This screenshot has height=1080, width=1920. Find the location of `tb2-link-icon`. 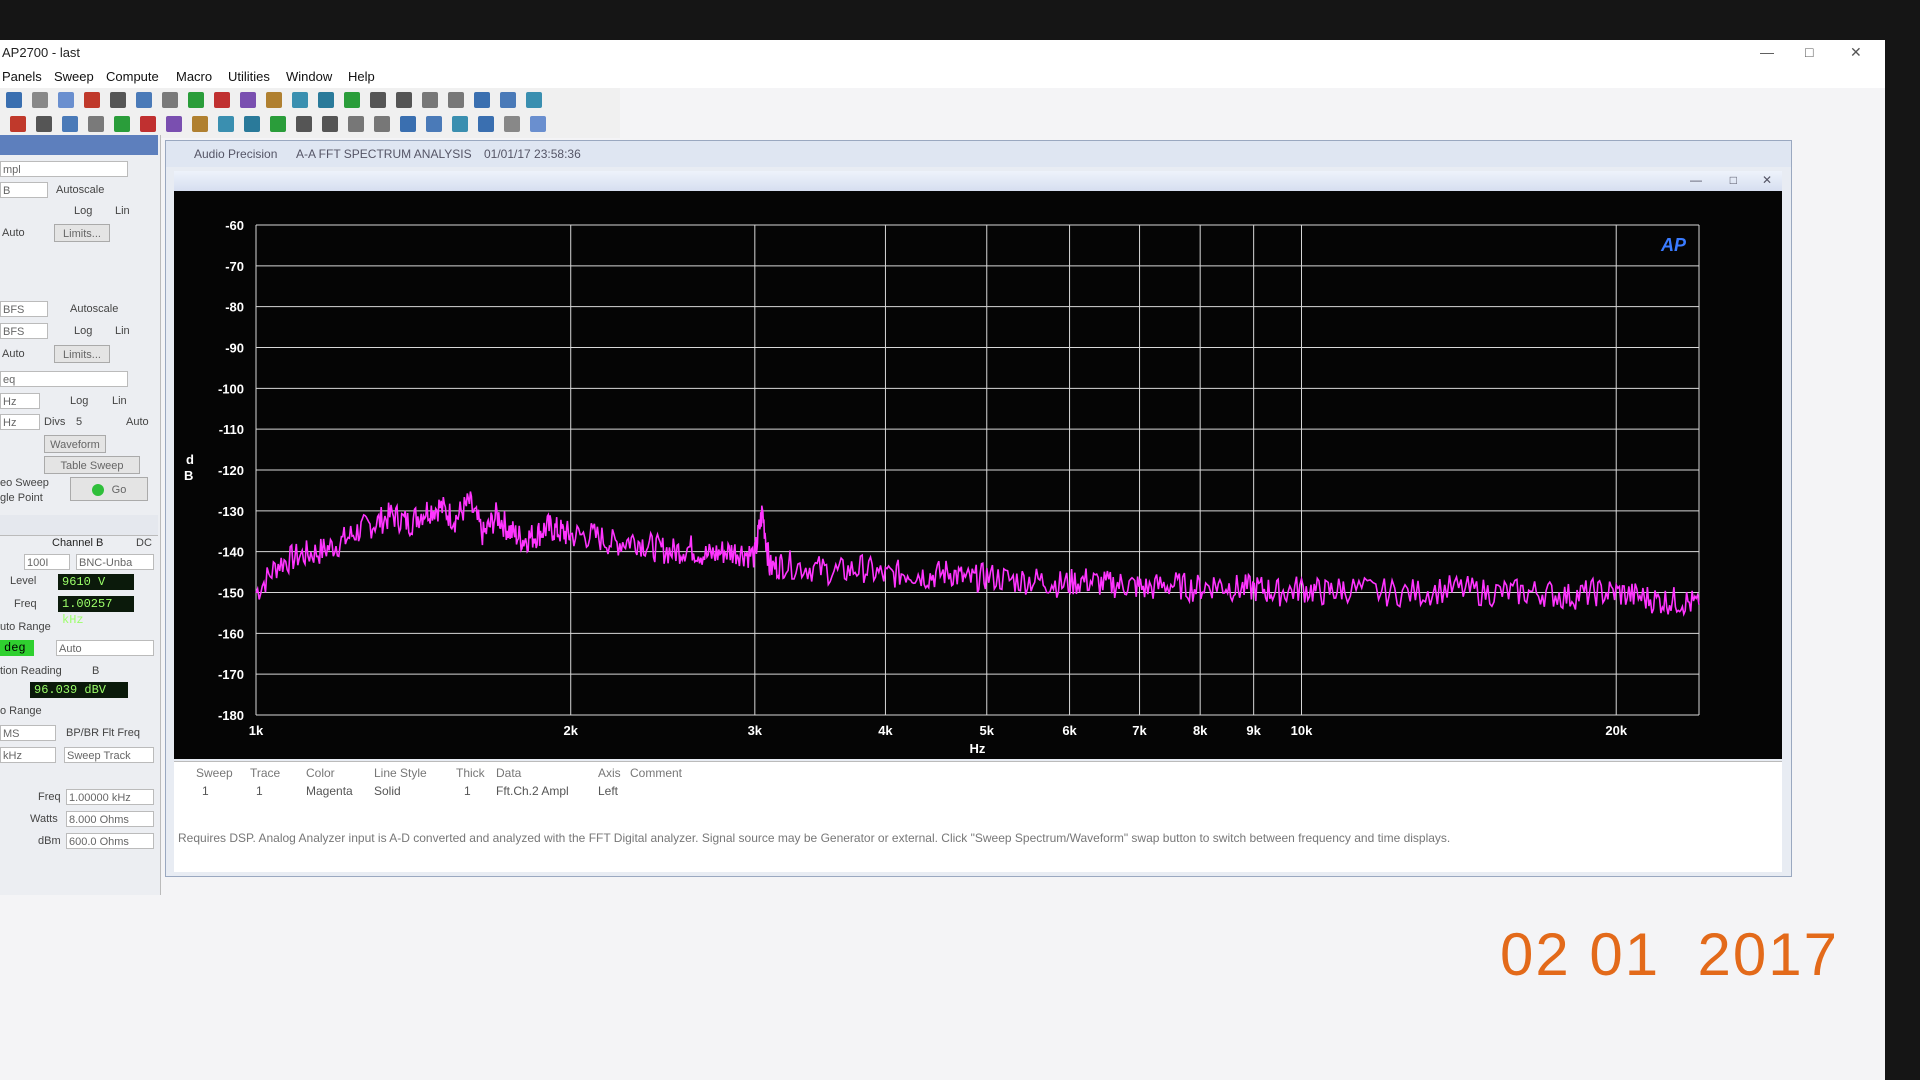

tb2-link-icon is located at coordinates (460, 124).